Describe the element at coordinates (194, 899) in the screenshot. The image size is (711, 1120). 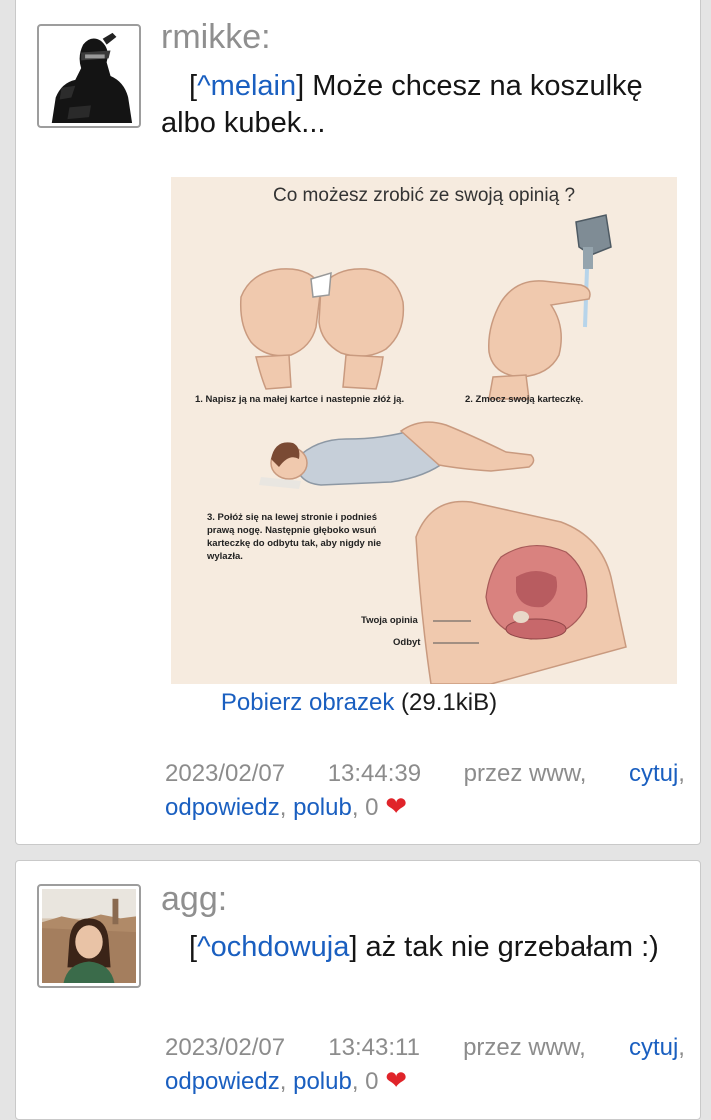
I see `author-name: agg:` at that location.